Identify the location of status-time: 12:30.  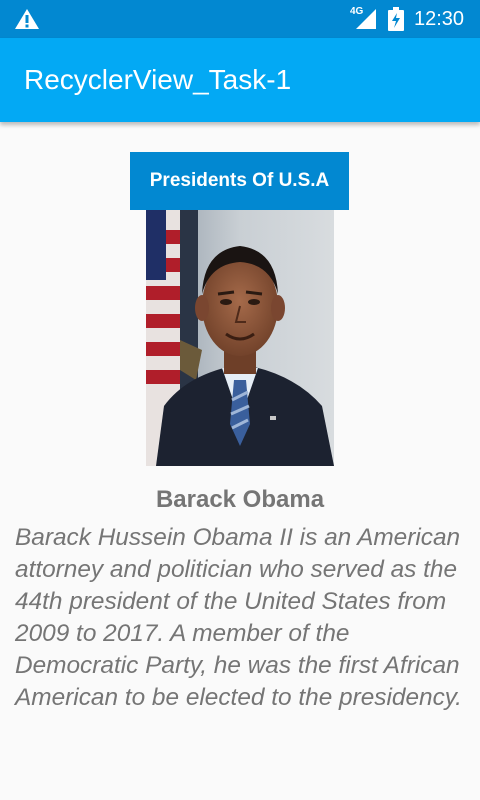
(439, 19).